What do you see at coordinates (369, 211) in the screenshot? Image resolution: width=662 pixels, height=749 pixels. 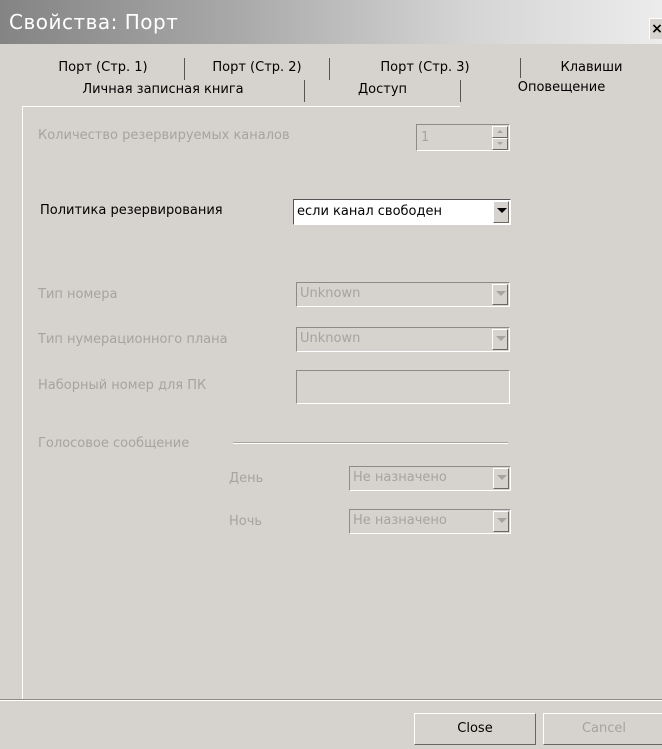 I see `reservation-policy-value: если канал свободен` at bounding box center [369, 211].